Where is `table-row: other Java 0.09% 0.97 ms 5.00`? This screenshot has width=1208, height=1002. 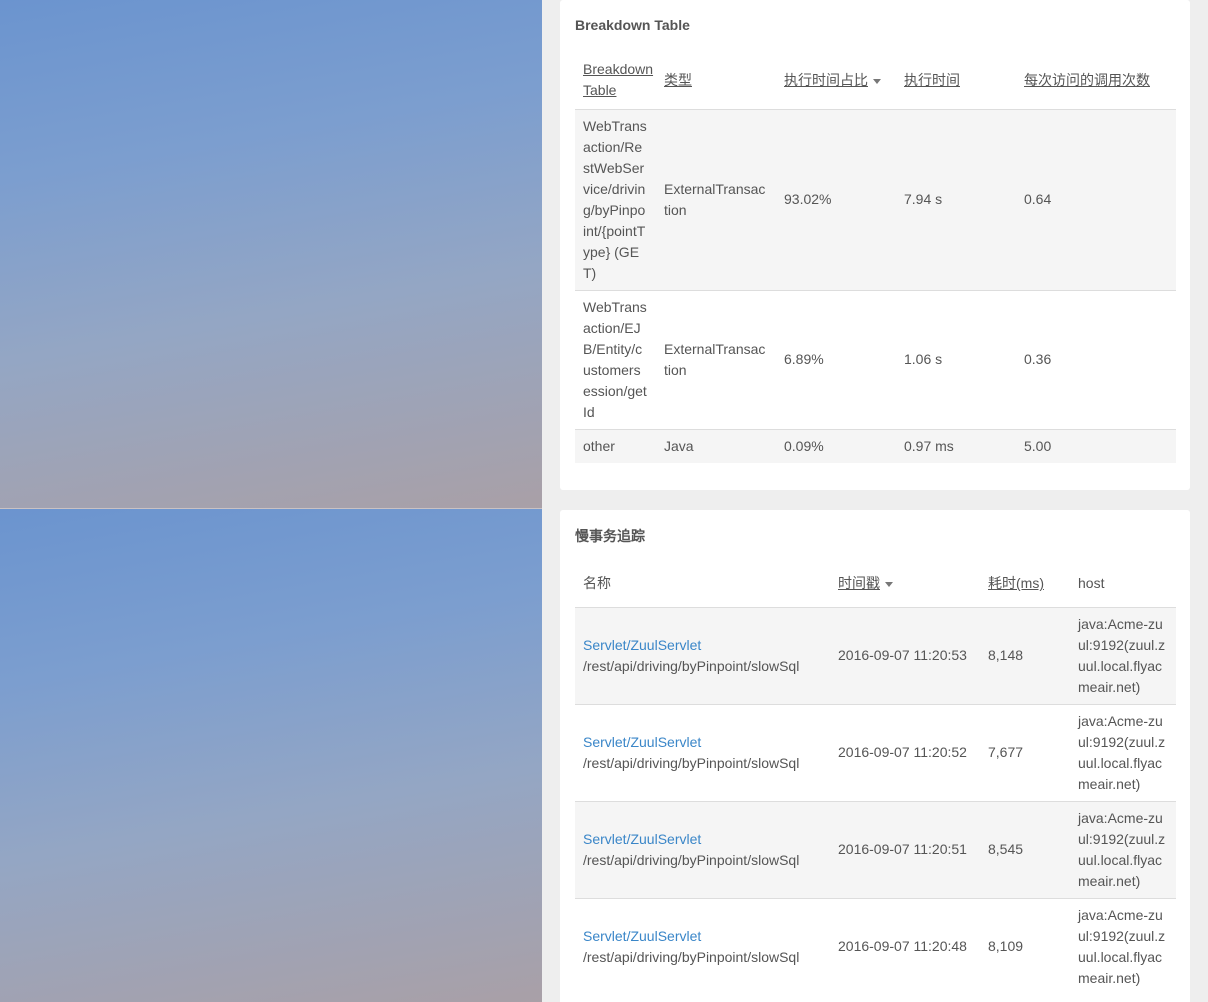 table-row: other Java 0.09% 0.97 ms 5.00 is located at coordinates (875, 445).